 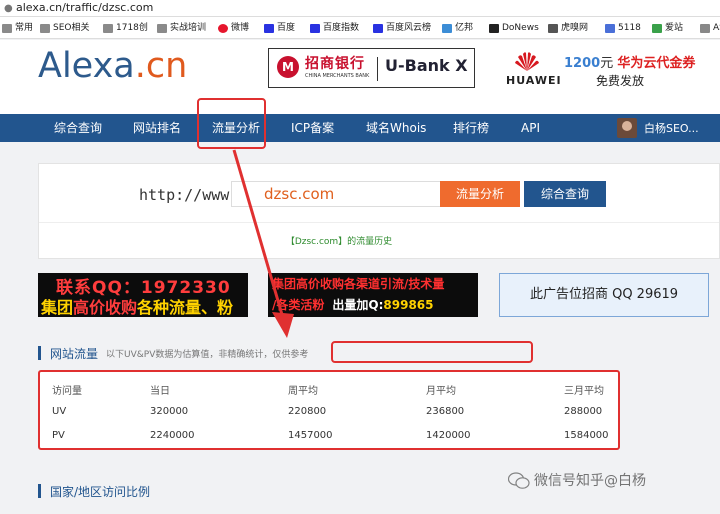 I want to click on comprehensive-query-button: 综合查询, so click(x=565, y=194).